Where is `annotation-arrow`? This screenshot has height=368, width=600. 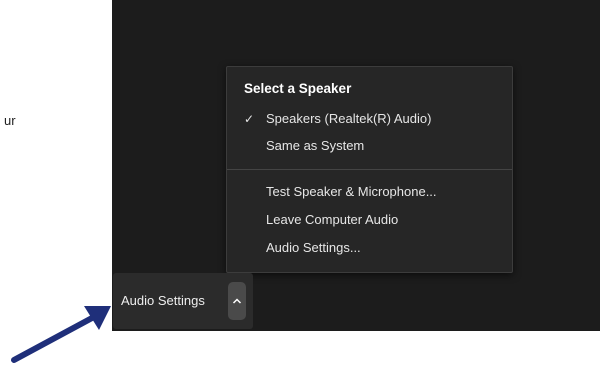
annotation-arrow is located at coordinates (61, 334).